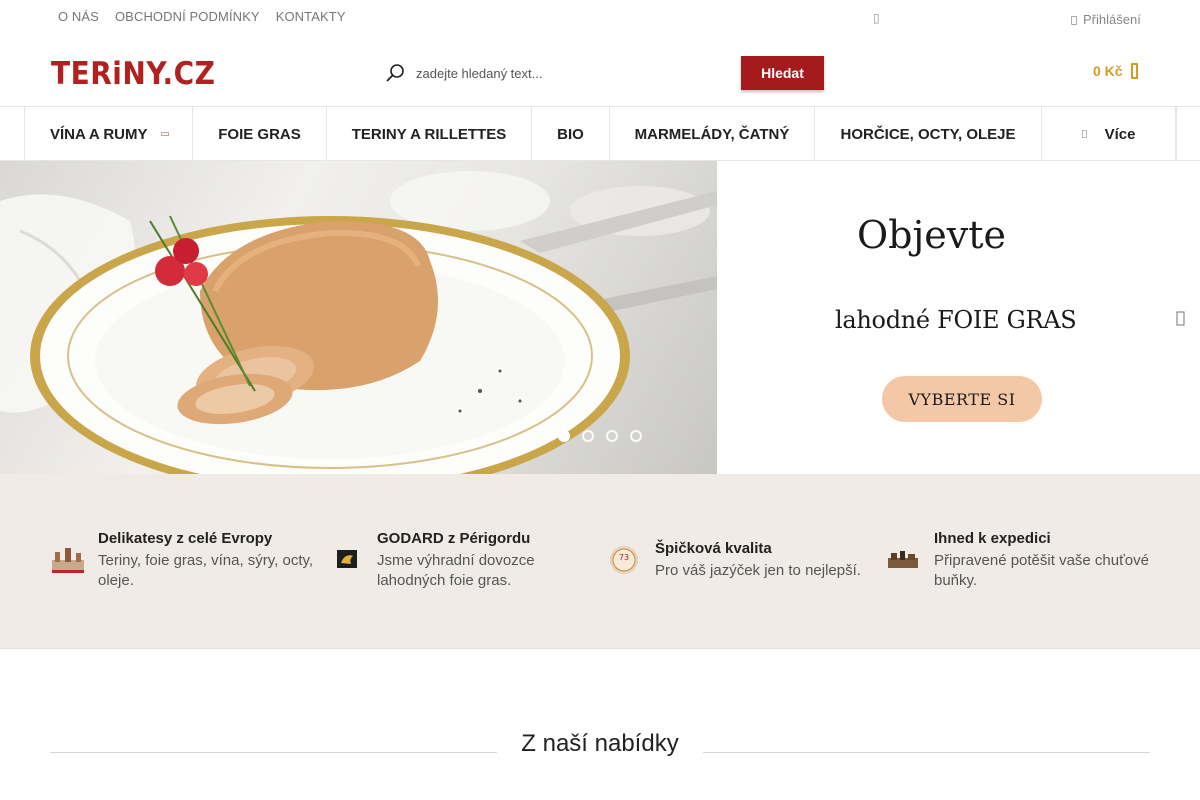  Describe the element at coordinates (185, 538) in the screenshot. I see `benefit-title: Delikatesy z celé Evropy` at that location.